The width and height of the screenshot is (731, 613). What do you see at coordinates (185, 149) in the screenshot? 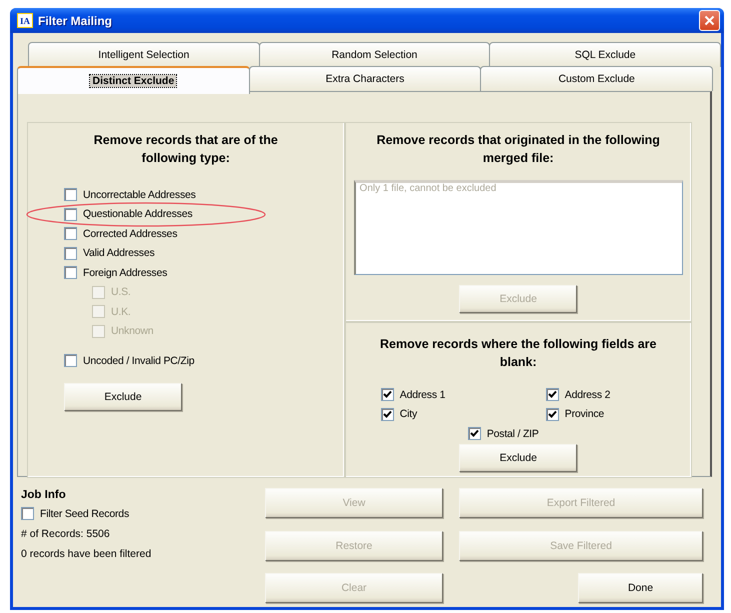
I see `group-heading: Remove records that are of the following type:` at bounding box center [185, 149].